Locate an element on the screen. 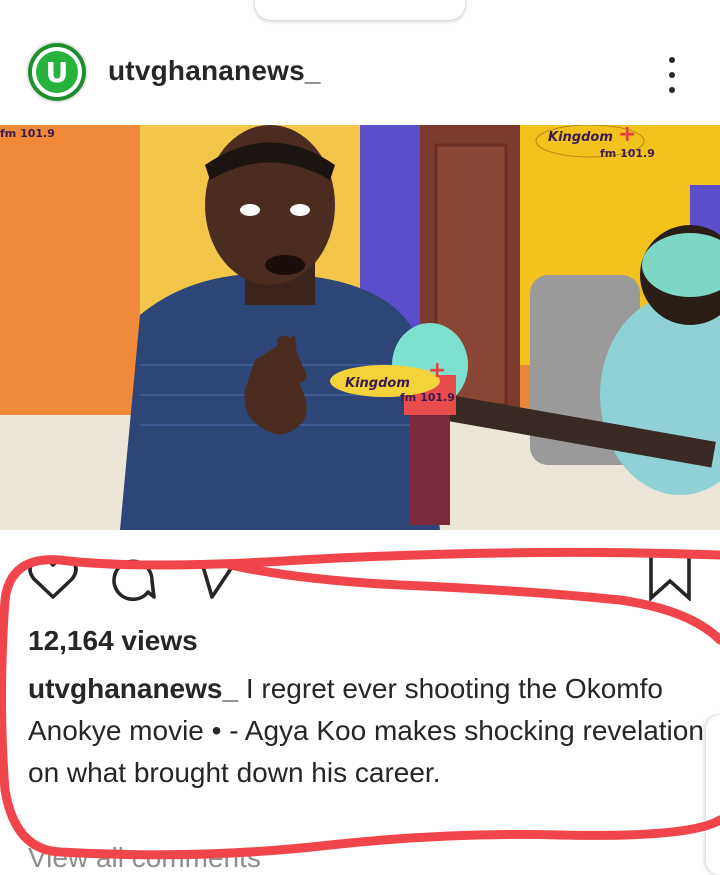 This screenshot has width=720, height=875. comment-bubble-icon is located at coordinates (132, 581).